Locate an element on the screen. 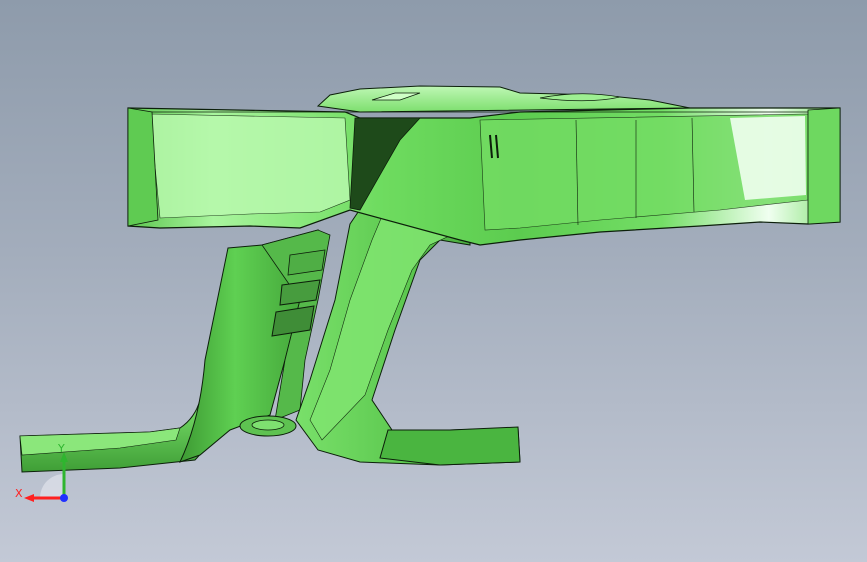 The width and height of the screenshot is (867, 562). triad-shadow-quadrant is located at coordinates (52, 486).